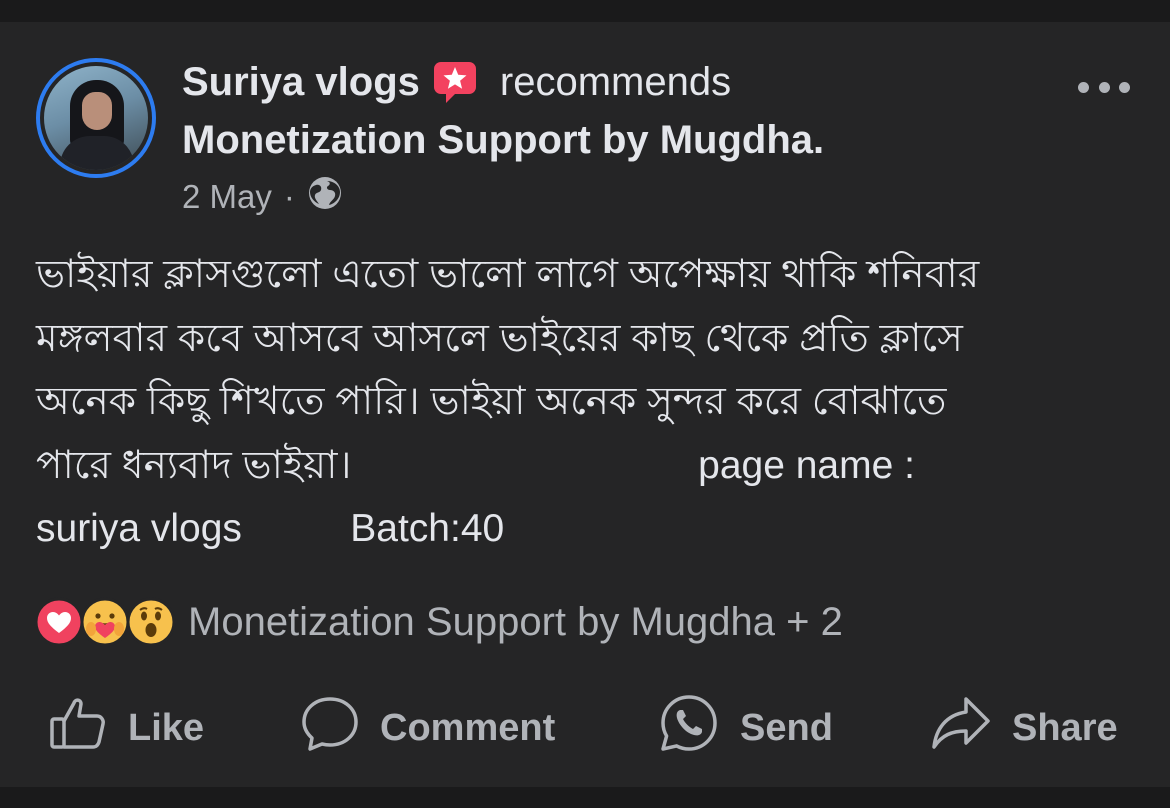 The image size is (1170, 808). What do you see at coordinates (105, 622) in the screenshot?
I see `care-reaction-icon` at bounding box center [105, 622].